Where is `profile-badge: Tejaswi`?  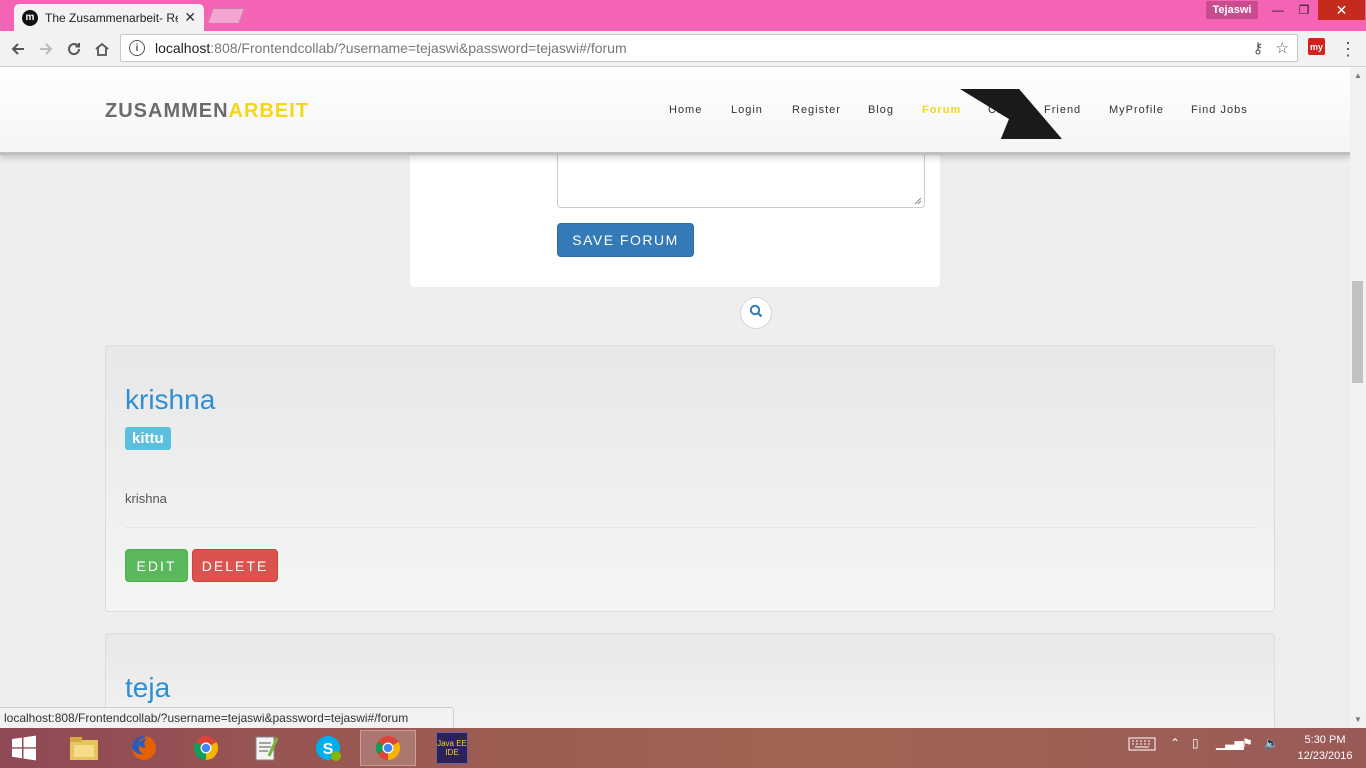
profile-badge: Tejaswi is located at coordinates (1232, 10).